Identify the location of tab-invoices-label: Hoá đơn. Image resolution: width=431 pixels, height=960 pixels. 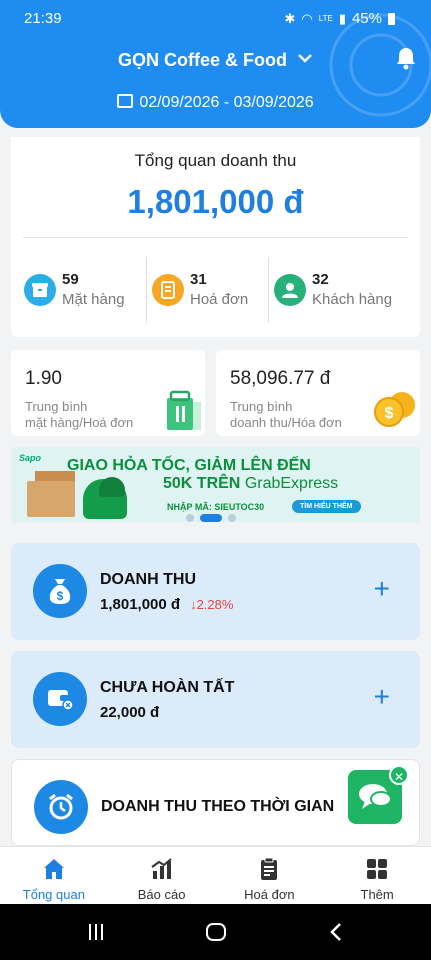
(269, 894).